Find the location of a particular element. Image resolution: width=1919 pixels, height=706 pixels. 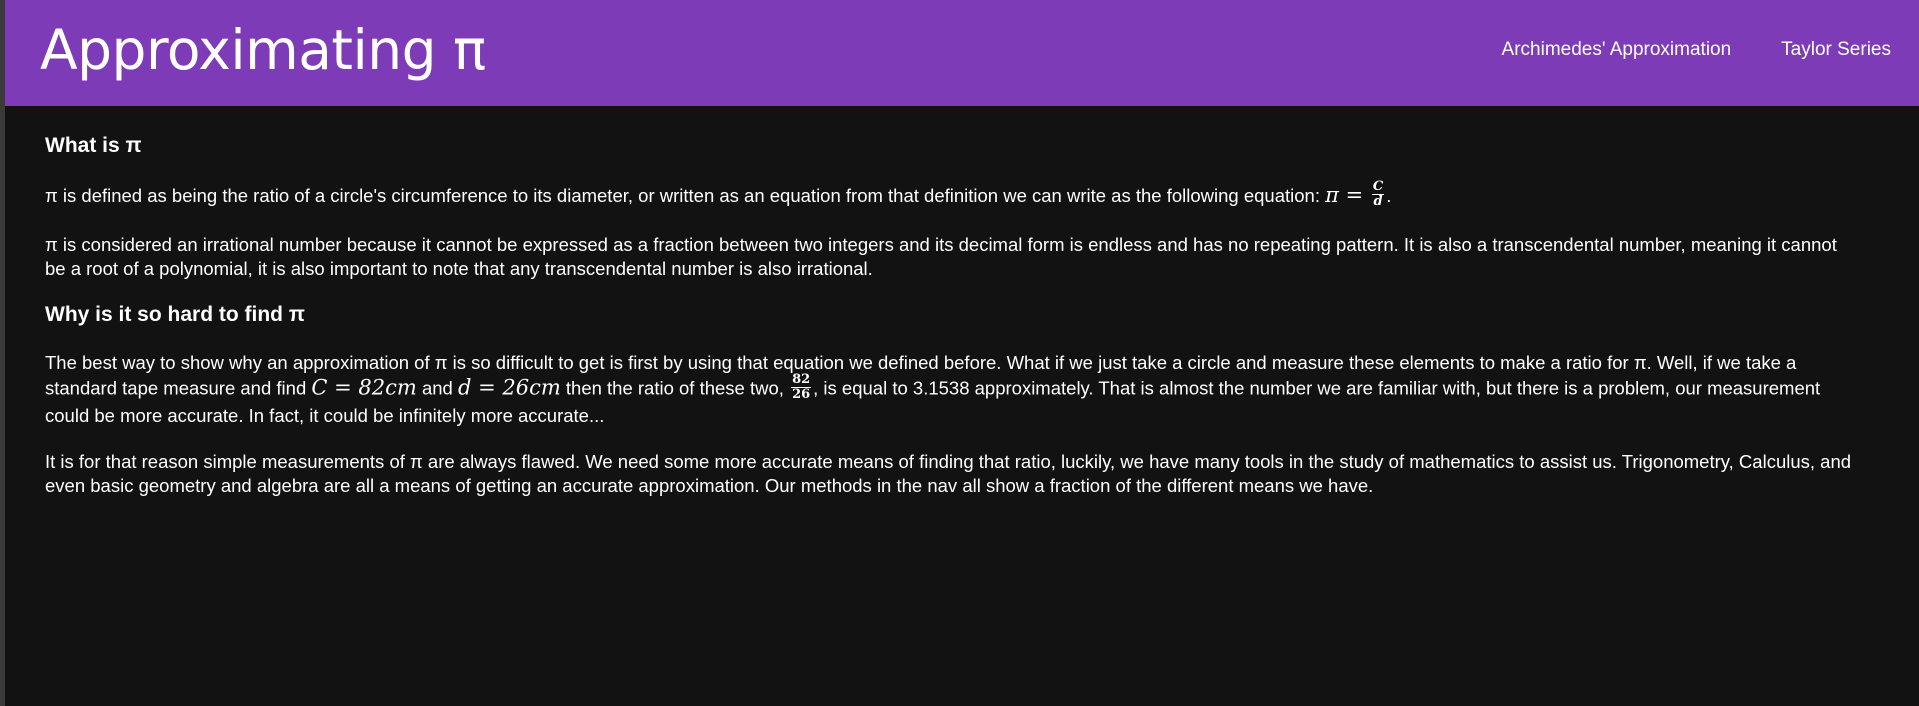

equals-sign: = is located at coordinates (1354, 195).